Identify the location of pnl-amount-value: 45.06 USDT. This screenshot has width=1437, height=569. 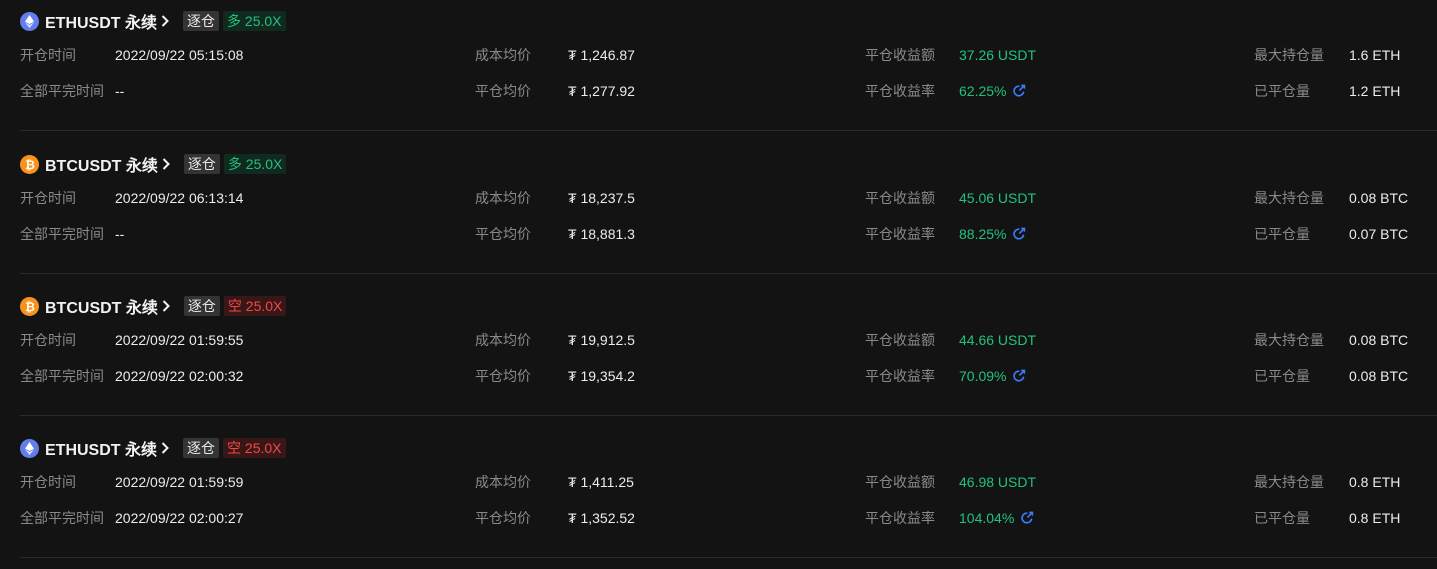
(998, 198).